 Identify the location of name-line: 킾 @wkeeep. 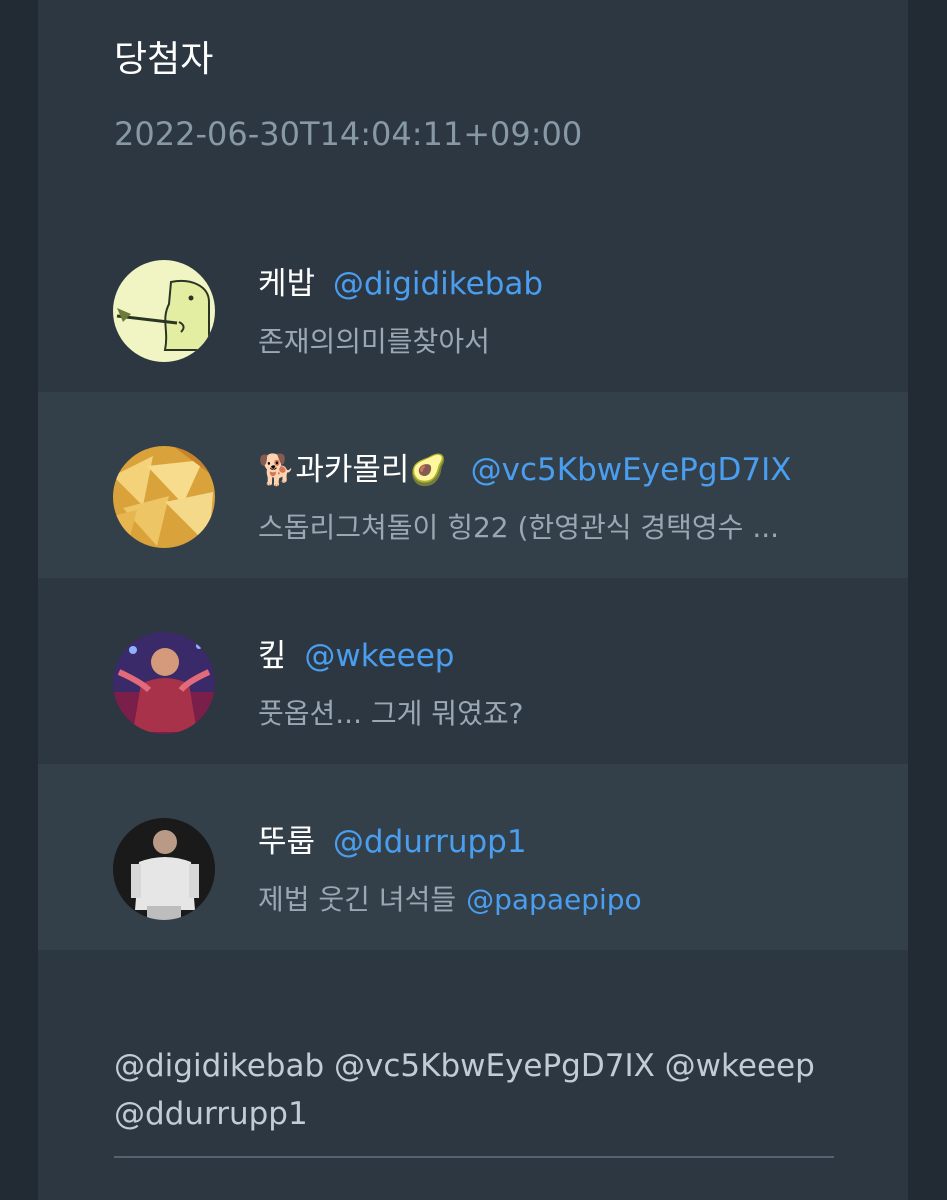
(356, 656).